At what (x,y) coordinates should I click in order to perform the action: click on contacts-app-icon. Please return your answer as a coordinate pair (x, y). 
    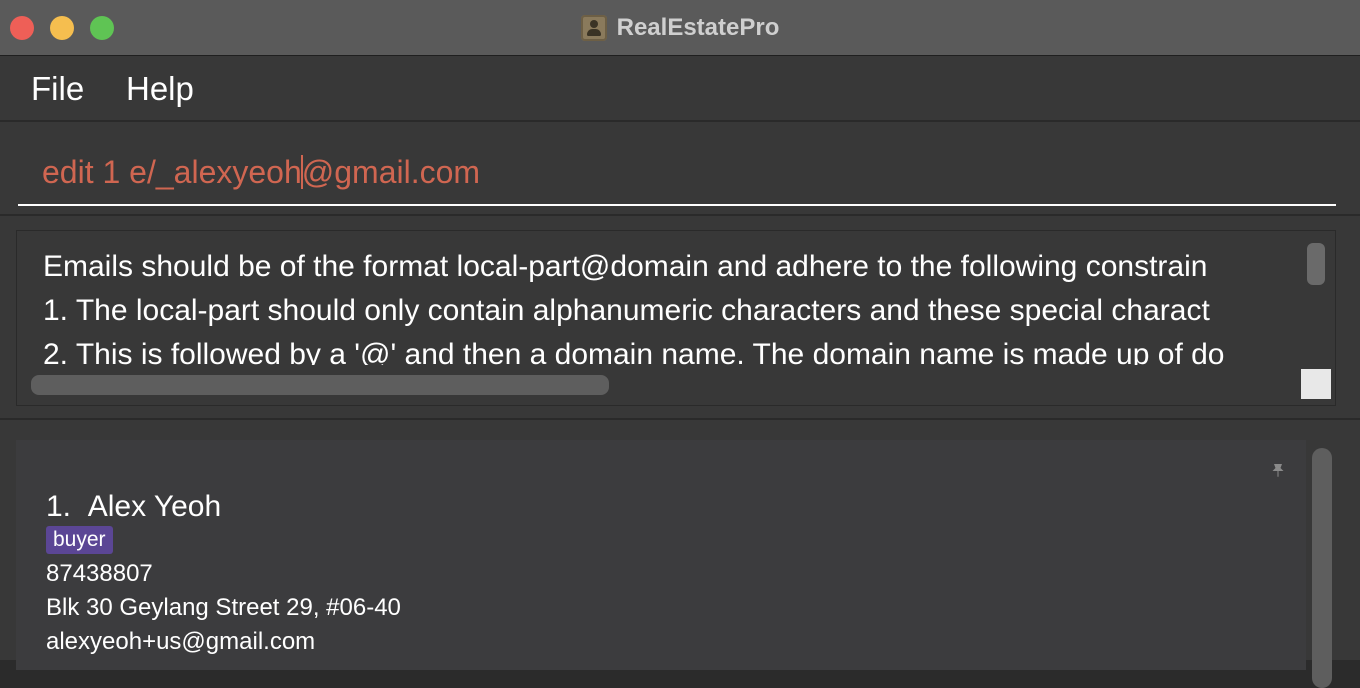
    Looking at the image, I should click on (593, 28).